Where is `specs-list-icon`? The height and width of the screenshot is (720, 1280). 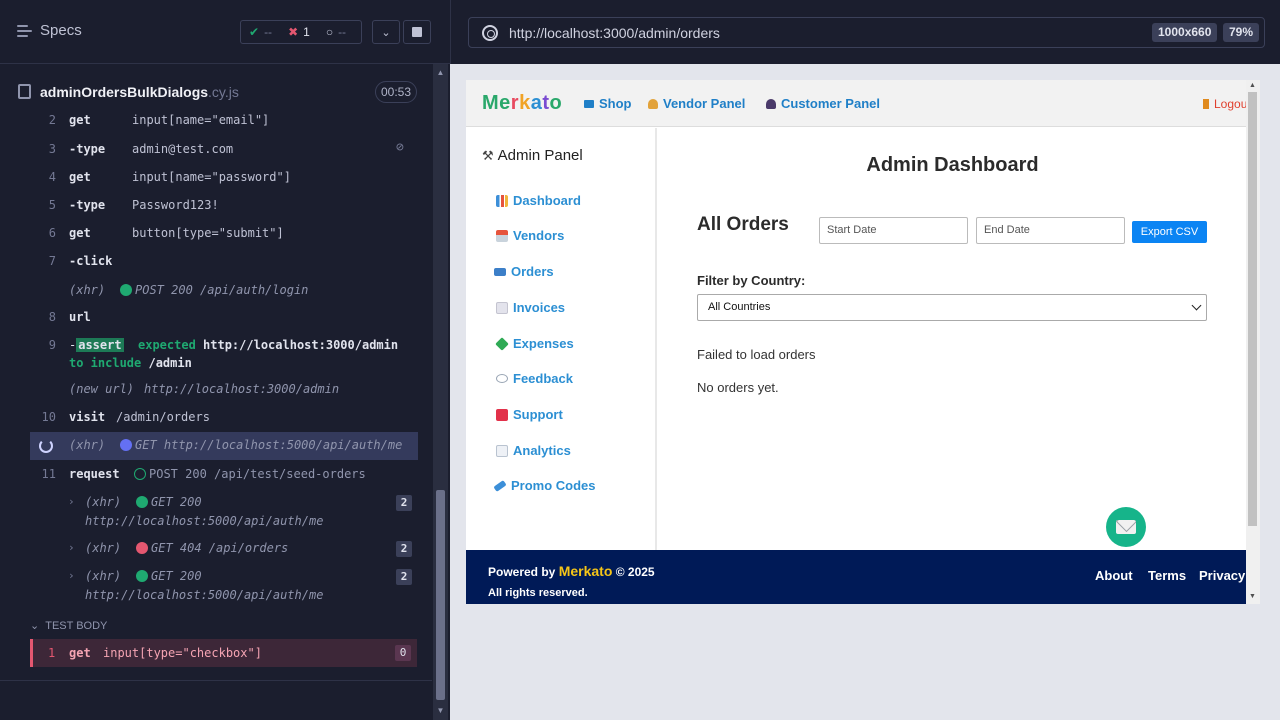 specs-list-icon is located at coordinates (24, 30).